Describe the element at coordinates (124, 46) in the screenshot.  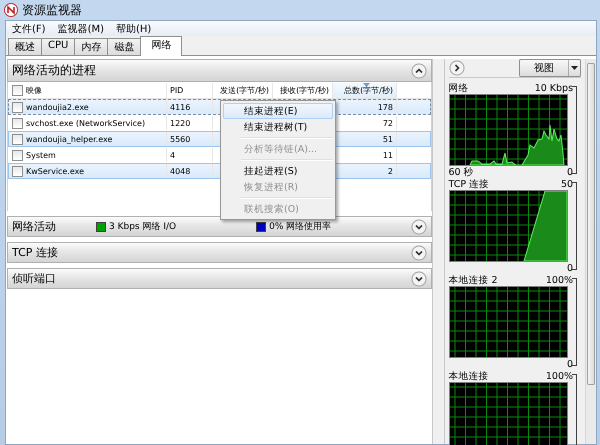
I see `tab: 磁盘` at that location.